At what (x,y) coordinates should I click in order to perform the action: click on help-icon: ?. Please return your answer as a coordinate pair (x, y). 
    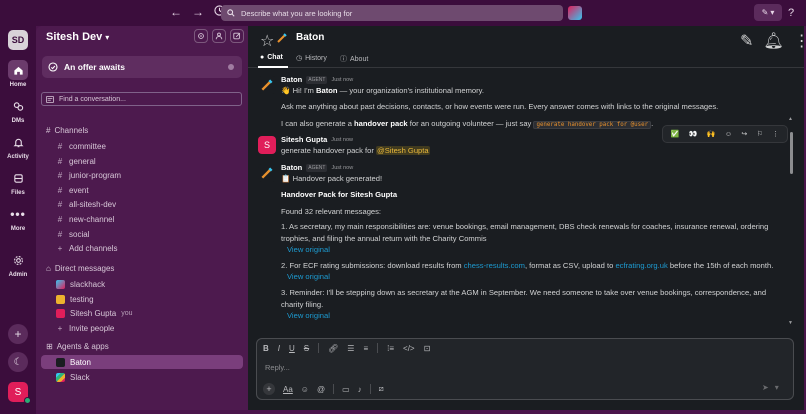
    Looking at the image, I should click on (791, 13).